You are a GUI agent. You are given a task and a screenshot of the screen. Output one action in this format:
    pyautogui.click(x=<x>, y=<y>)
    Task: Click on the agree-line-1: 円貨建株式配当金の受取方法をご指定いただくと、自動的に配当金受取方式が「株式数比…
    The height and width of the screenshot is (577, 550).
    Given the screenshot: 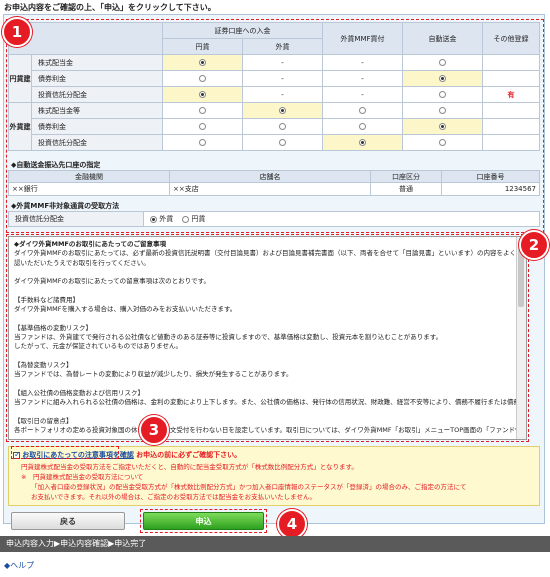 What is the action you would take?
    pyautogui.click(x=189, y=467)
    